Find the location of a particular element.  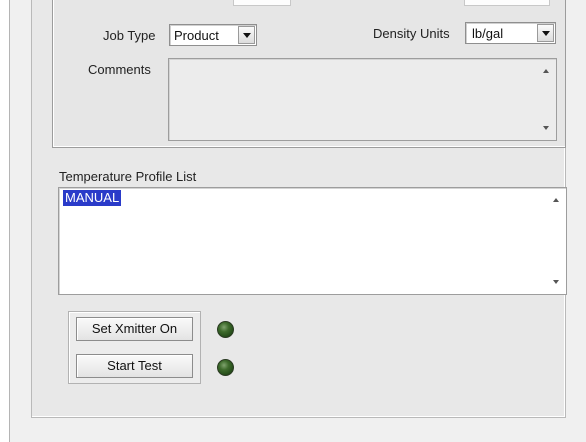

job-type-ring: Product is located at coordinates (213, 35).